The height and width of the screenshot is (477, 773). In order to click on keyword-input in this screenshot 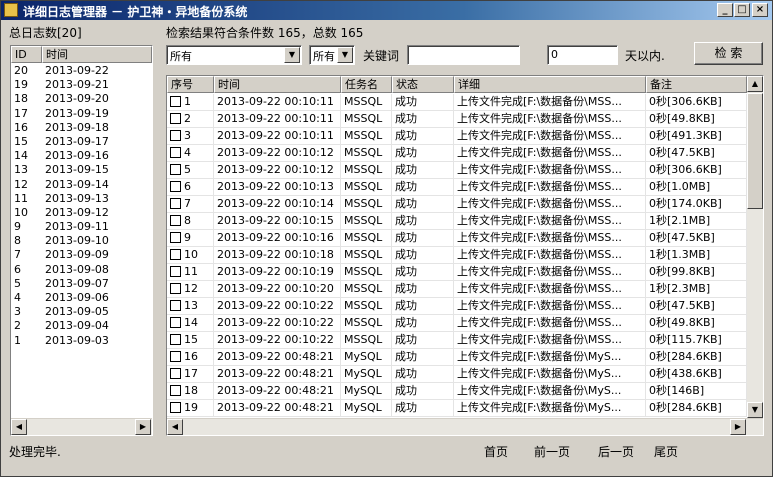, I will do `click(463, 55)`.